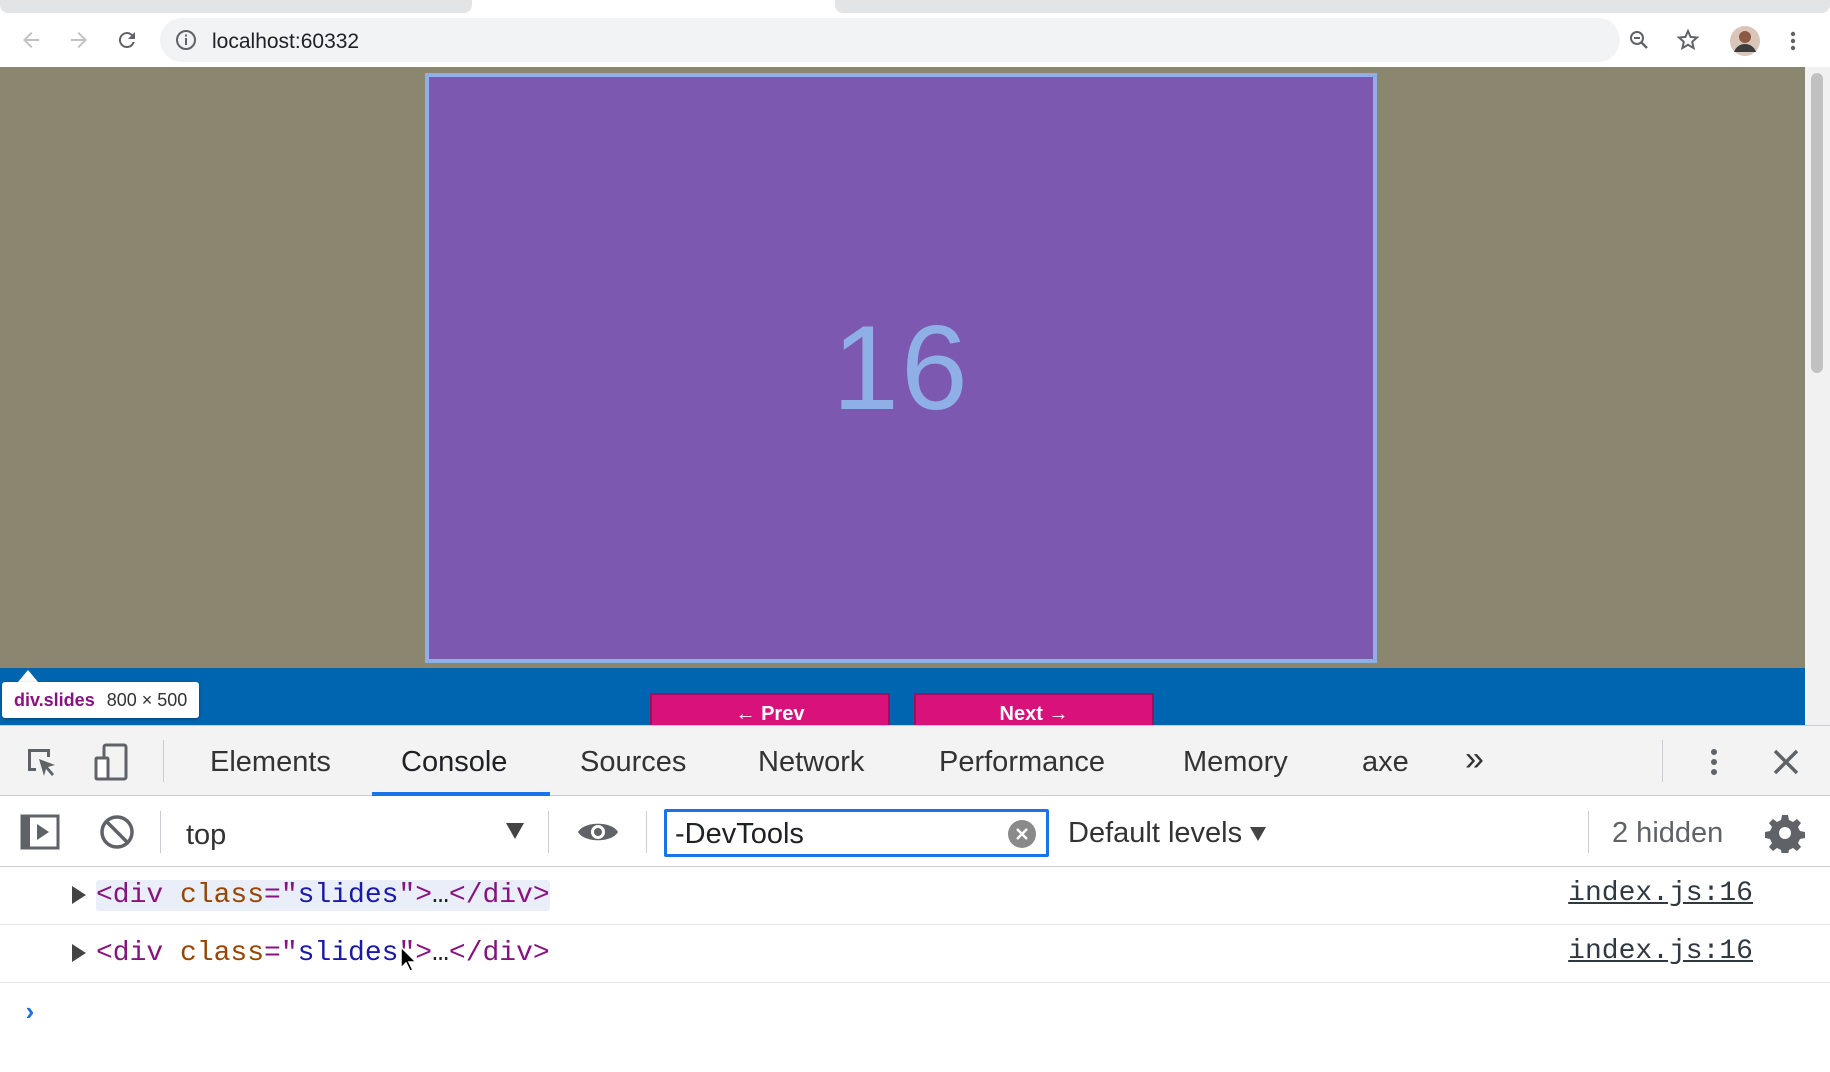 The width and height of the screenshot is (1830, 1072). Describe the element at coordinates (770, 709) in the screenshot. I see `prev-button: ← Prev` at that location.